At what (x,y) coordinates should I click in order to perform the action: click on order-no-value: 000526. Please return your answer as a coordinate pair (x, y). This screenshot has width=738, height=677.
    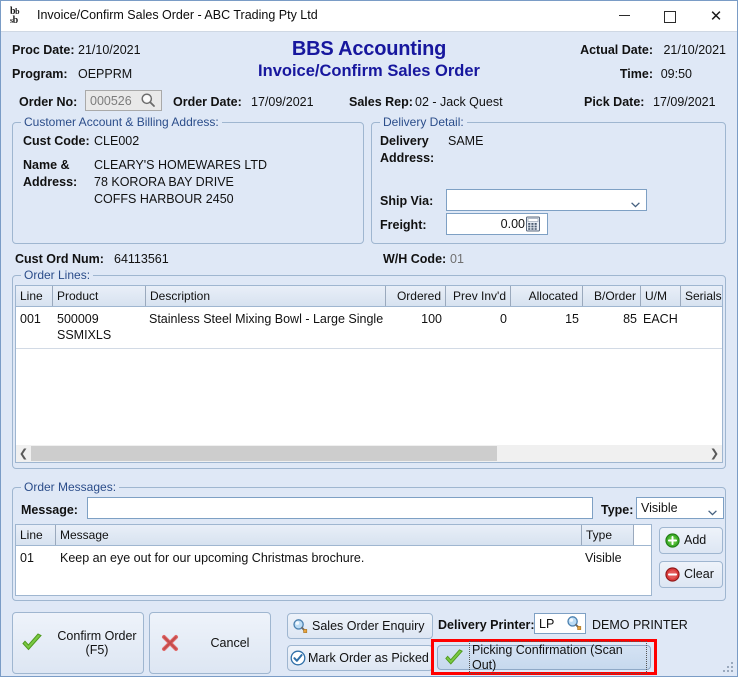
    Looking at the image, I should click on (111, 100).